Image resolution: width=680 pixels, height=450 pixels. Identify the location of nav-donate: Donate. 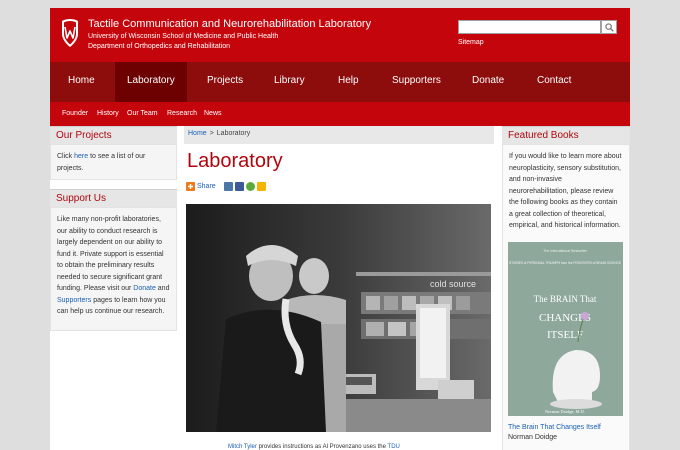
(488, 80).